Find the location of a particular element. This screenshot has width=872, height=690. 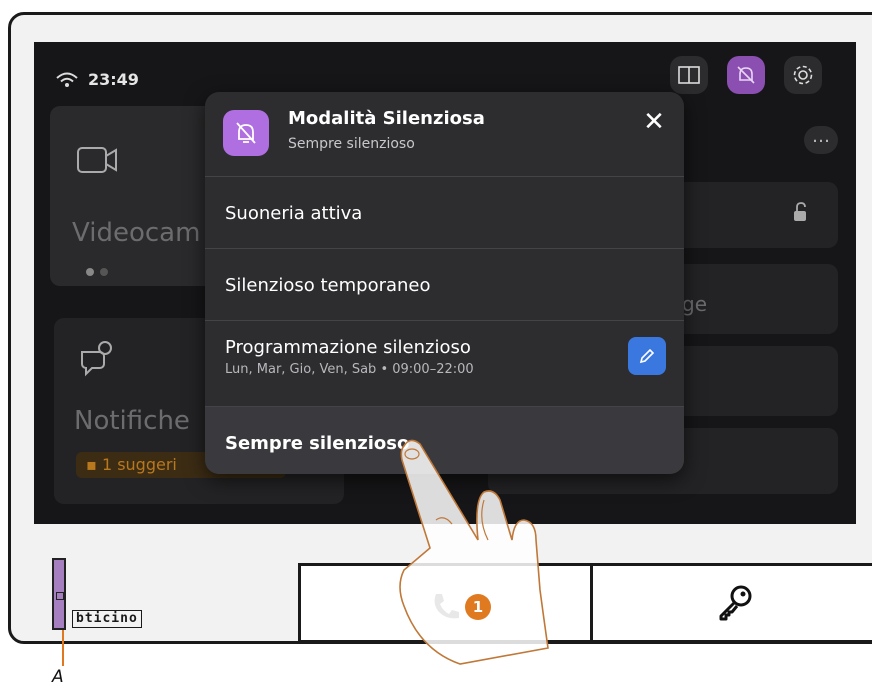

lock-open-icon is located at coordinates (800, 211).